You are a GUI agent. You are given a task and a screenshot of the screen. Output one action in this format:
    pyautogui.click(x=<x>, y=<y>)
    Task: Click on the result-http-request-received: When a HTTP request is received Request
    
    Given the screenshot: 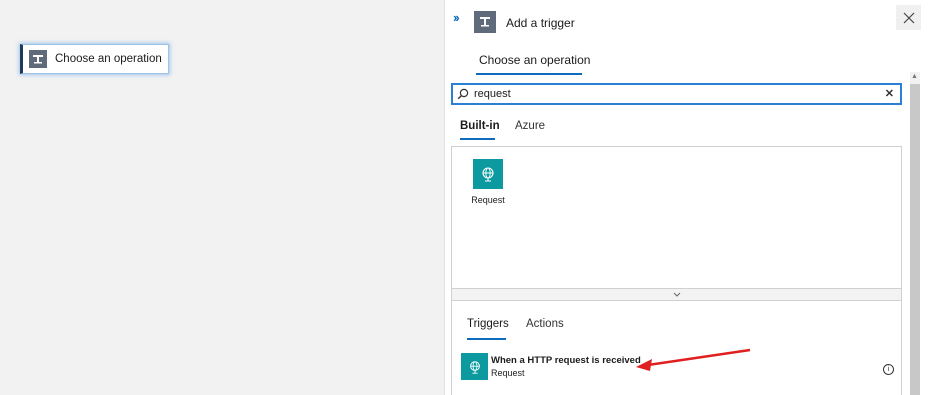 What is the action you would take?
    pyautogui.click(x=681, y=368)
    